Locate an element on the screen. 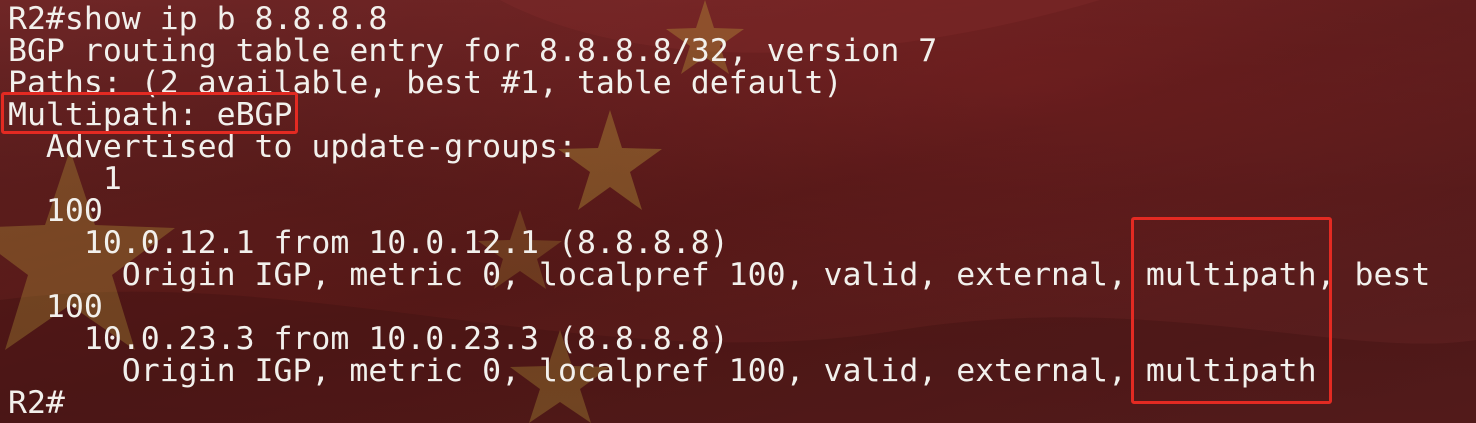  advertised-line: Advertised to update-groups: is located at coordinates (292, 147).